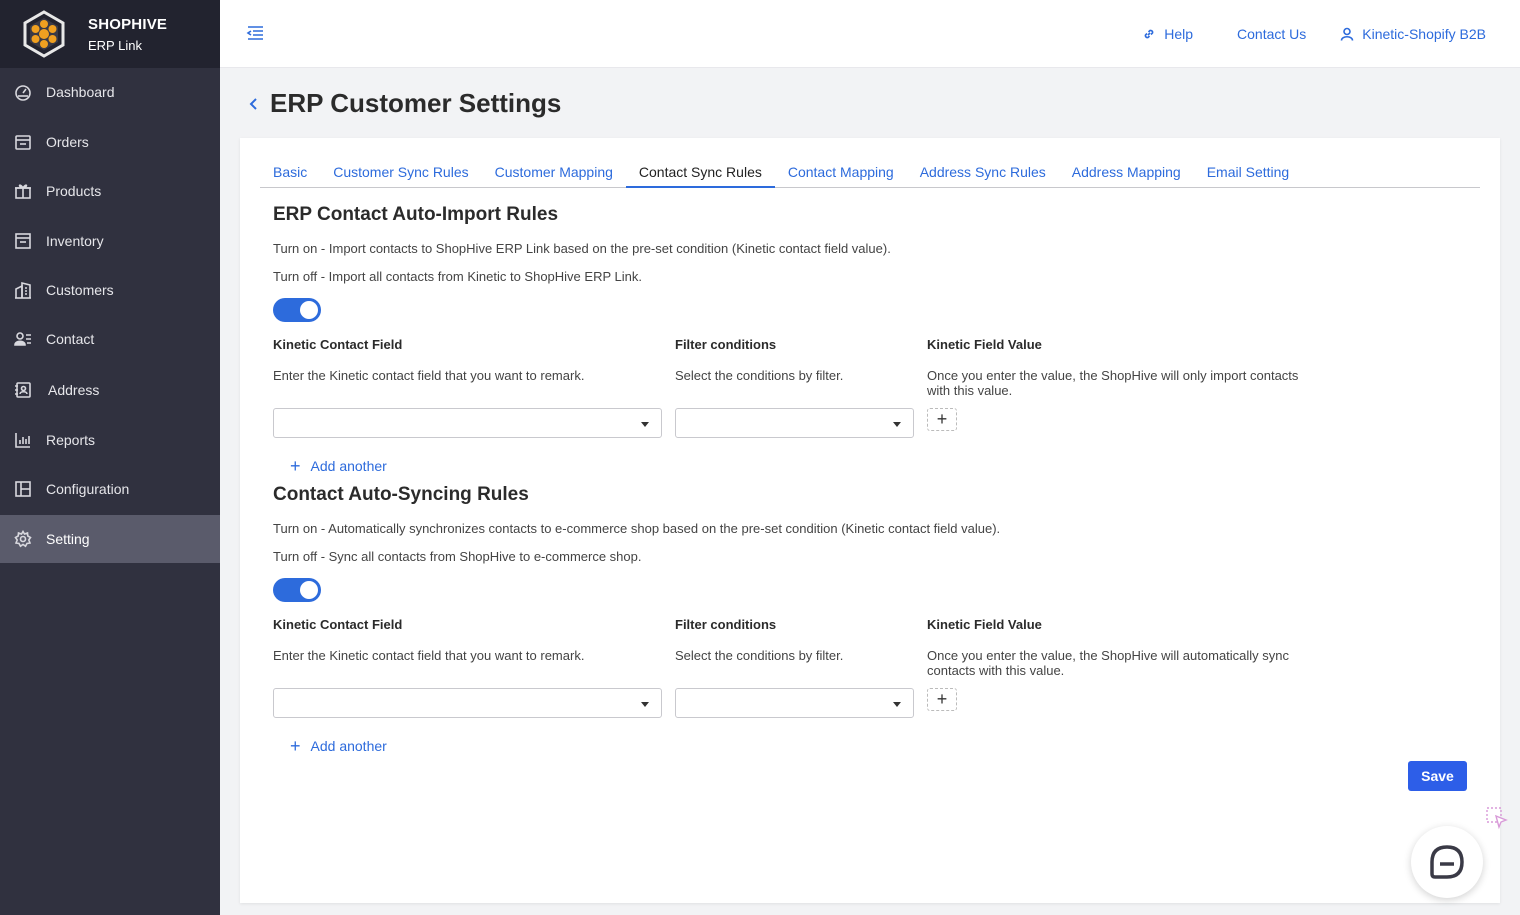 This screenshot has width=1520, height=915. Describe the element at coordinates (841, 173) in the screenshot. I see `tab-contact-mapping: Contact Mapping` at that location.